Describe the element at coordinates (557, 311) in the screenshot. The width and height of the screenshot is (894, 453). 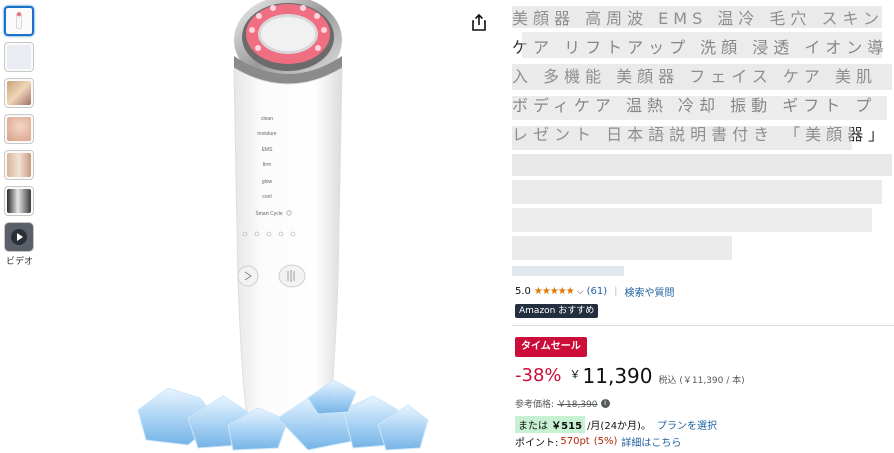
I see `amazon-choice-badge: Amazon おすすめ` at that location.